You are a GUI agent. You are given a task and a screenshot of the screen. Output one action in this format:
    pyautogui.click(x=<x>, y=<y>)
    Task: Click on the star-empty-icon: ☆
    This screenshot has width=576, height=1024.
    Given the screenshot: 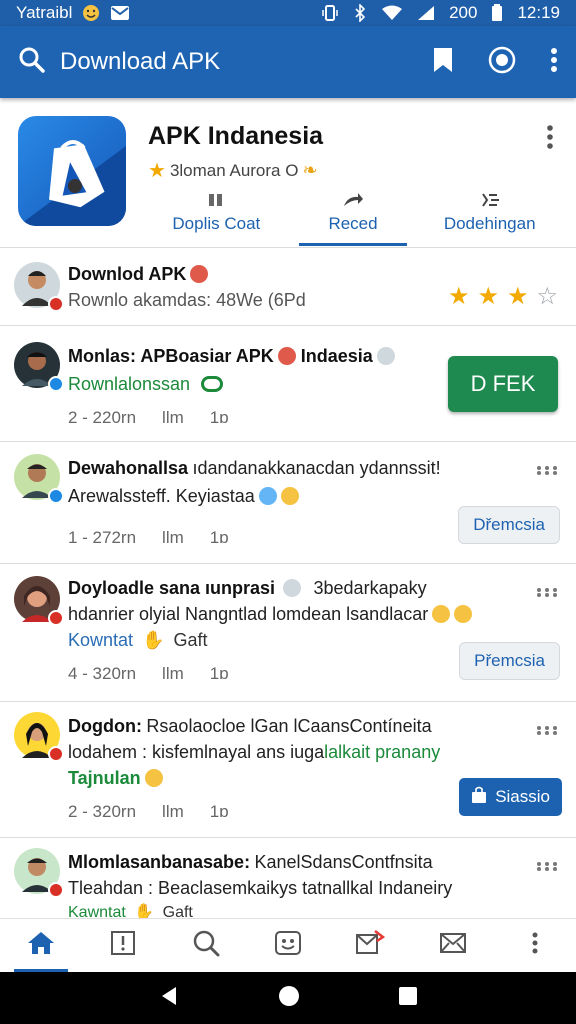 What is the action you would take?
    pyautogui.click(x=547, y=296)
    